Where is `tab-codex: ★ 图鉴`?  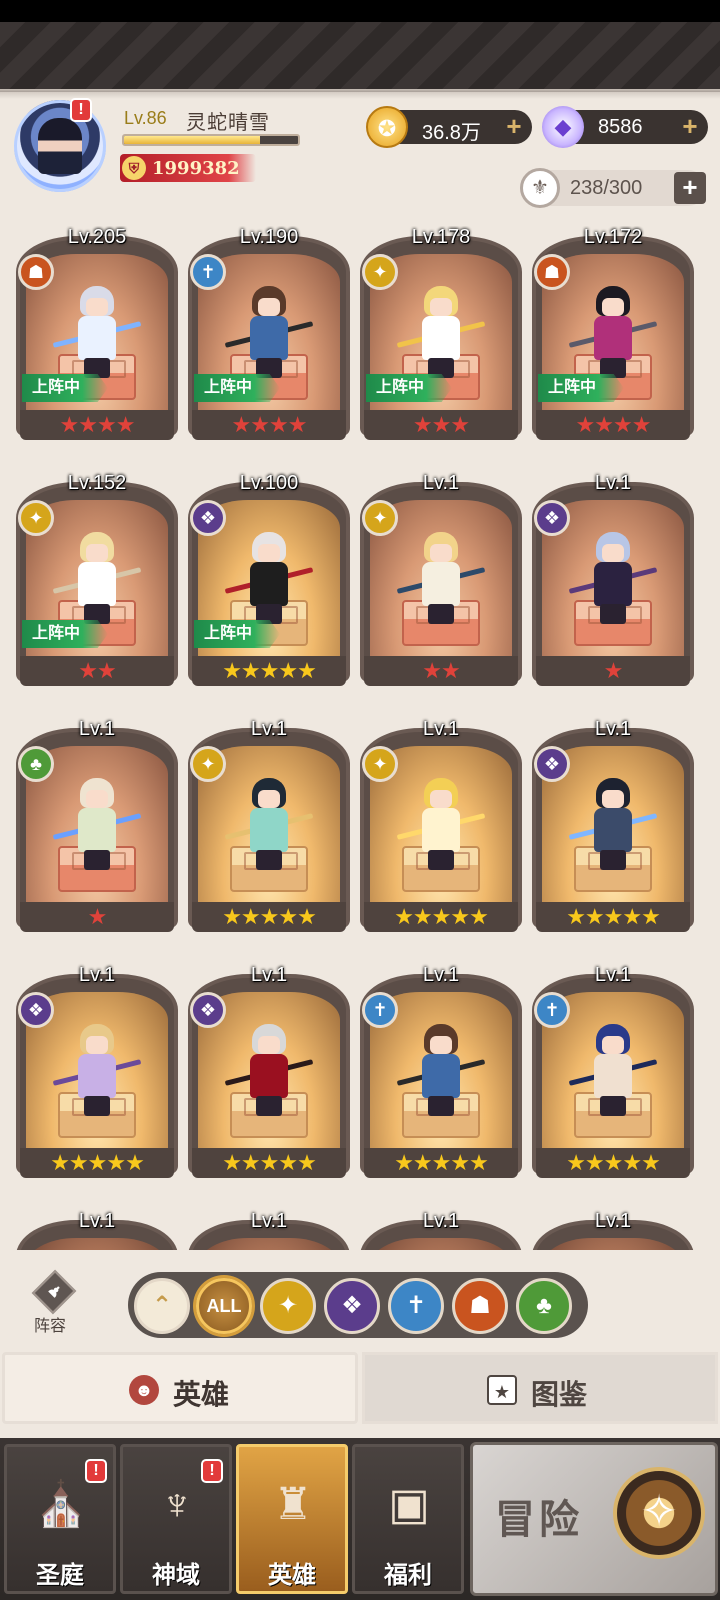
tab-codex: ★ 图鉴 is located at coordinates (540, 1388).